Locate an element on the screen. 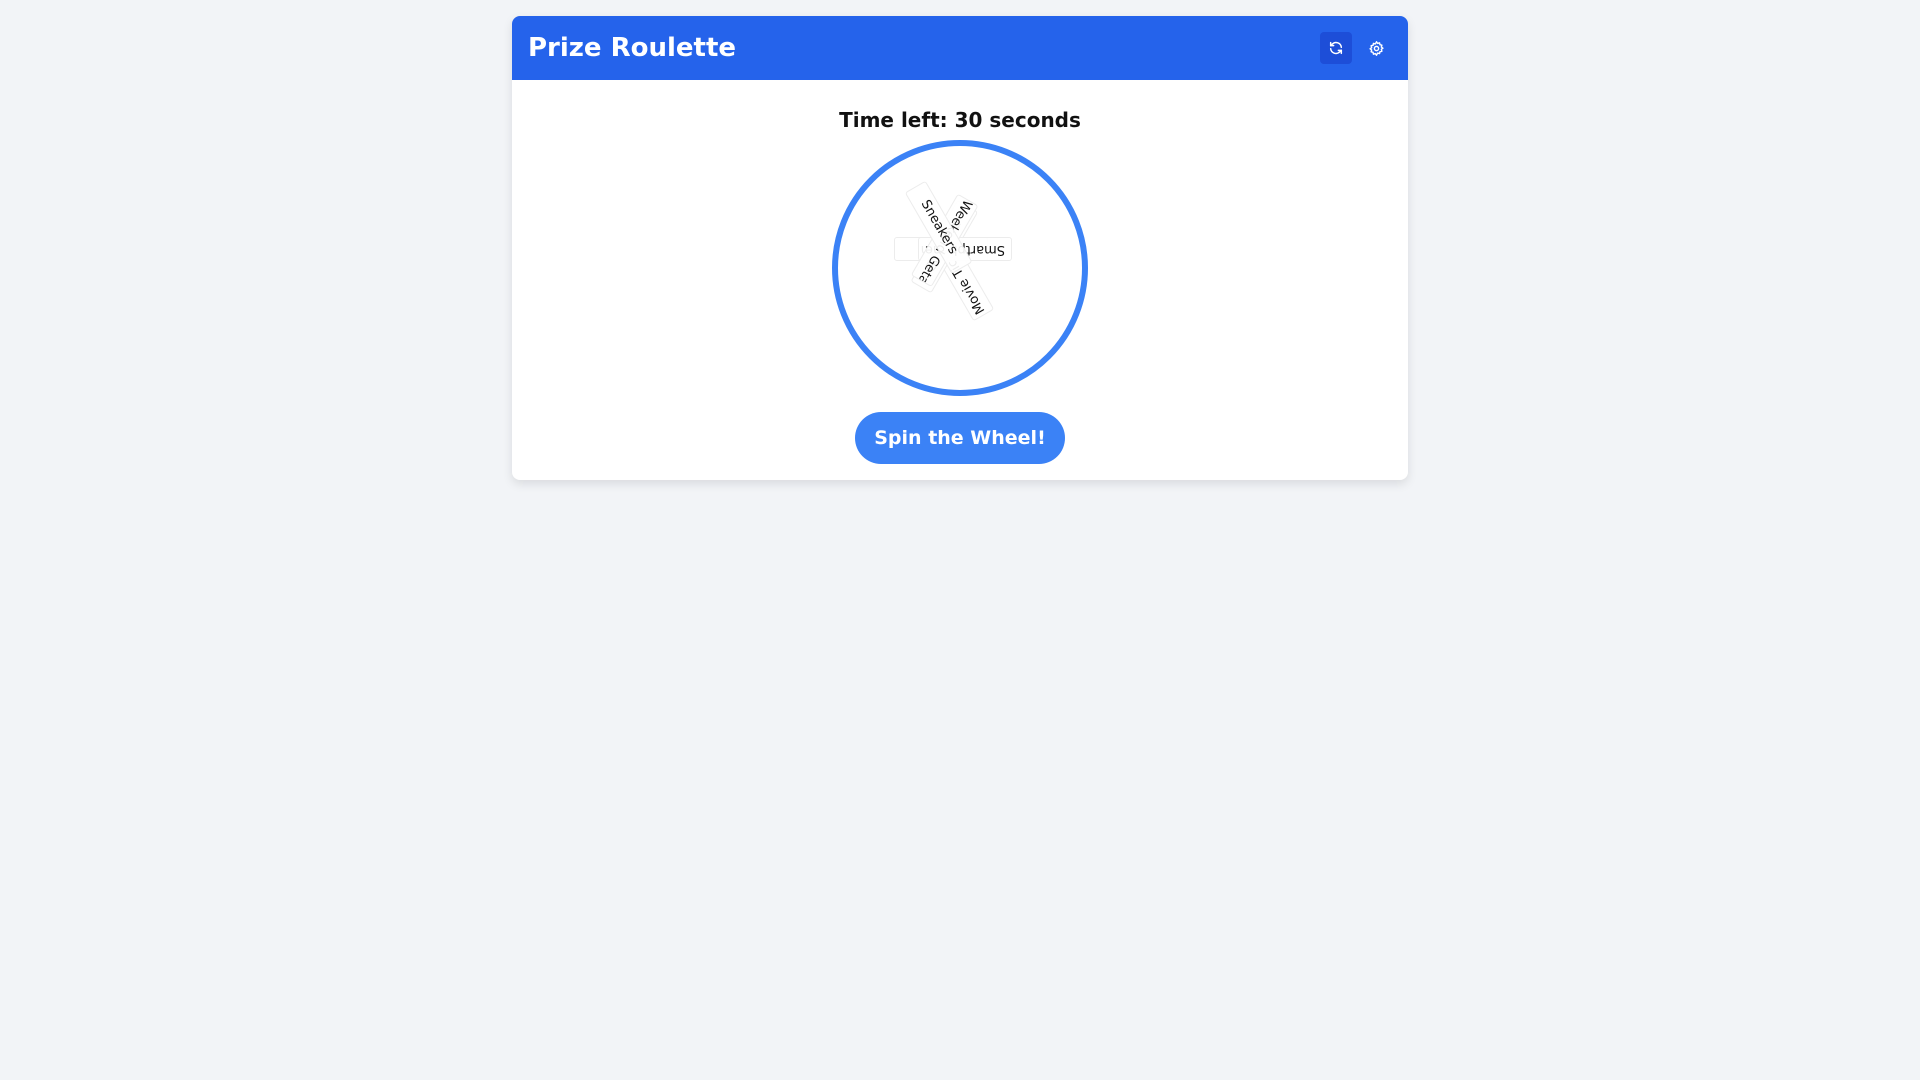  app-title: Prize Roulette is located at coordinates (632, 48).